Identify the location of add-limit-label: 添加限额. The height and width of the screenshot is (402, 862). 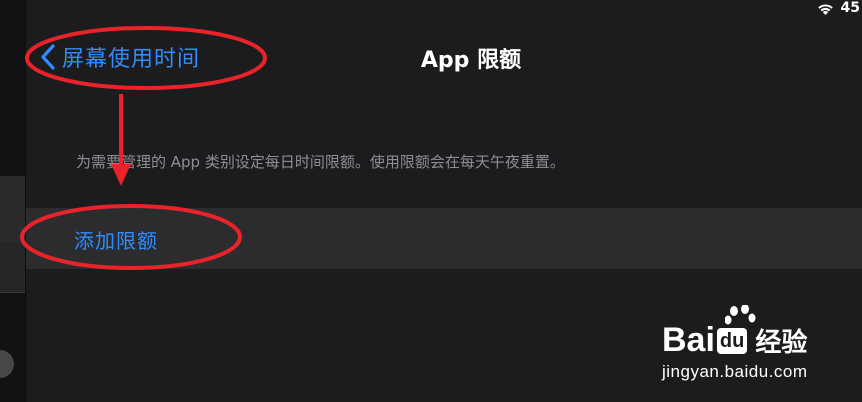
(116, 241).